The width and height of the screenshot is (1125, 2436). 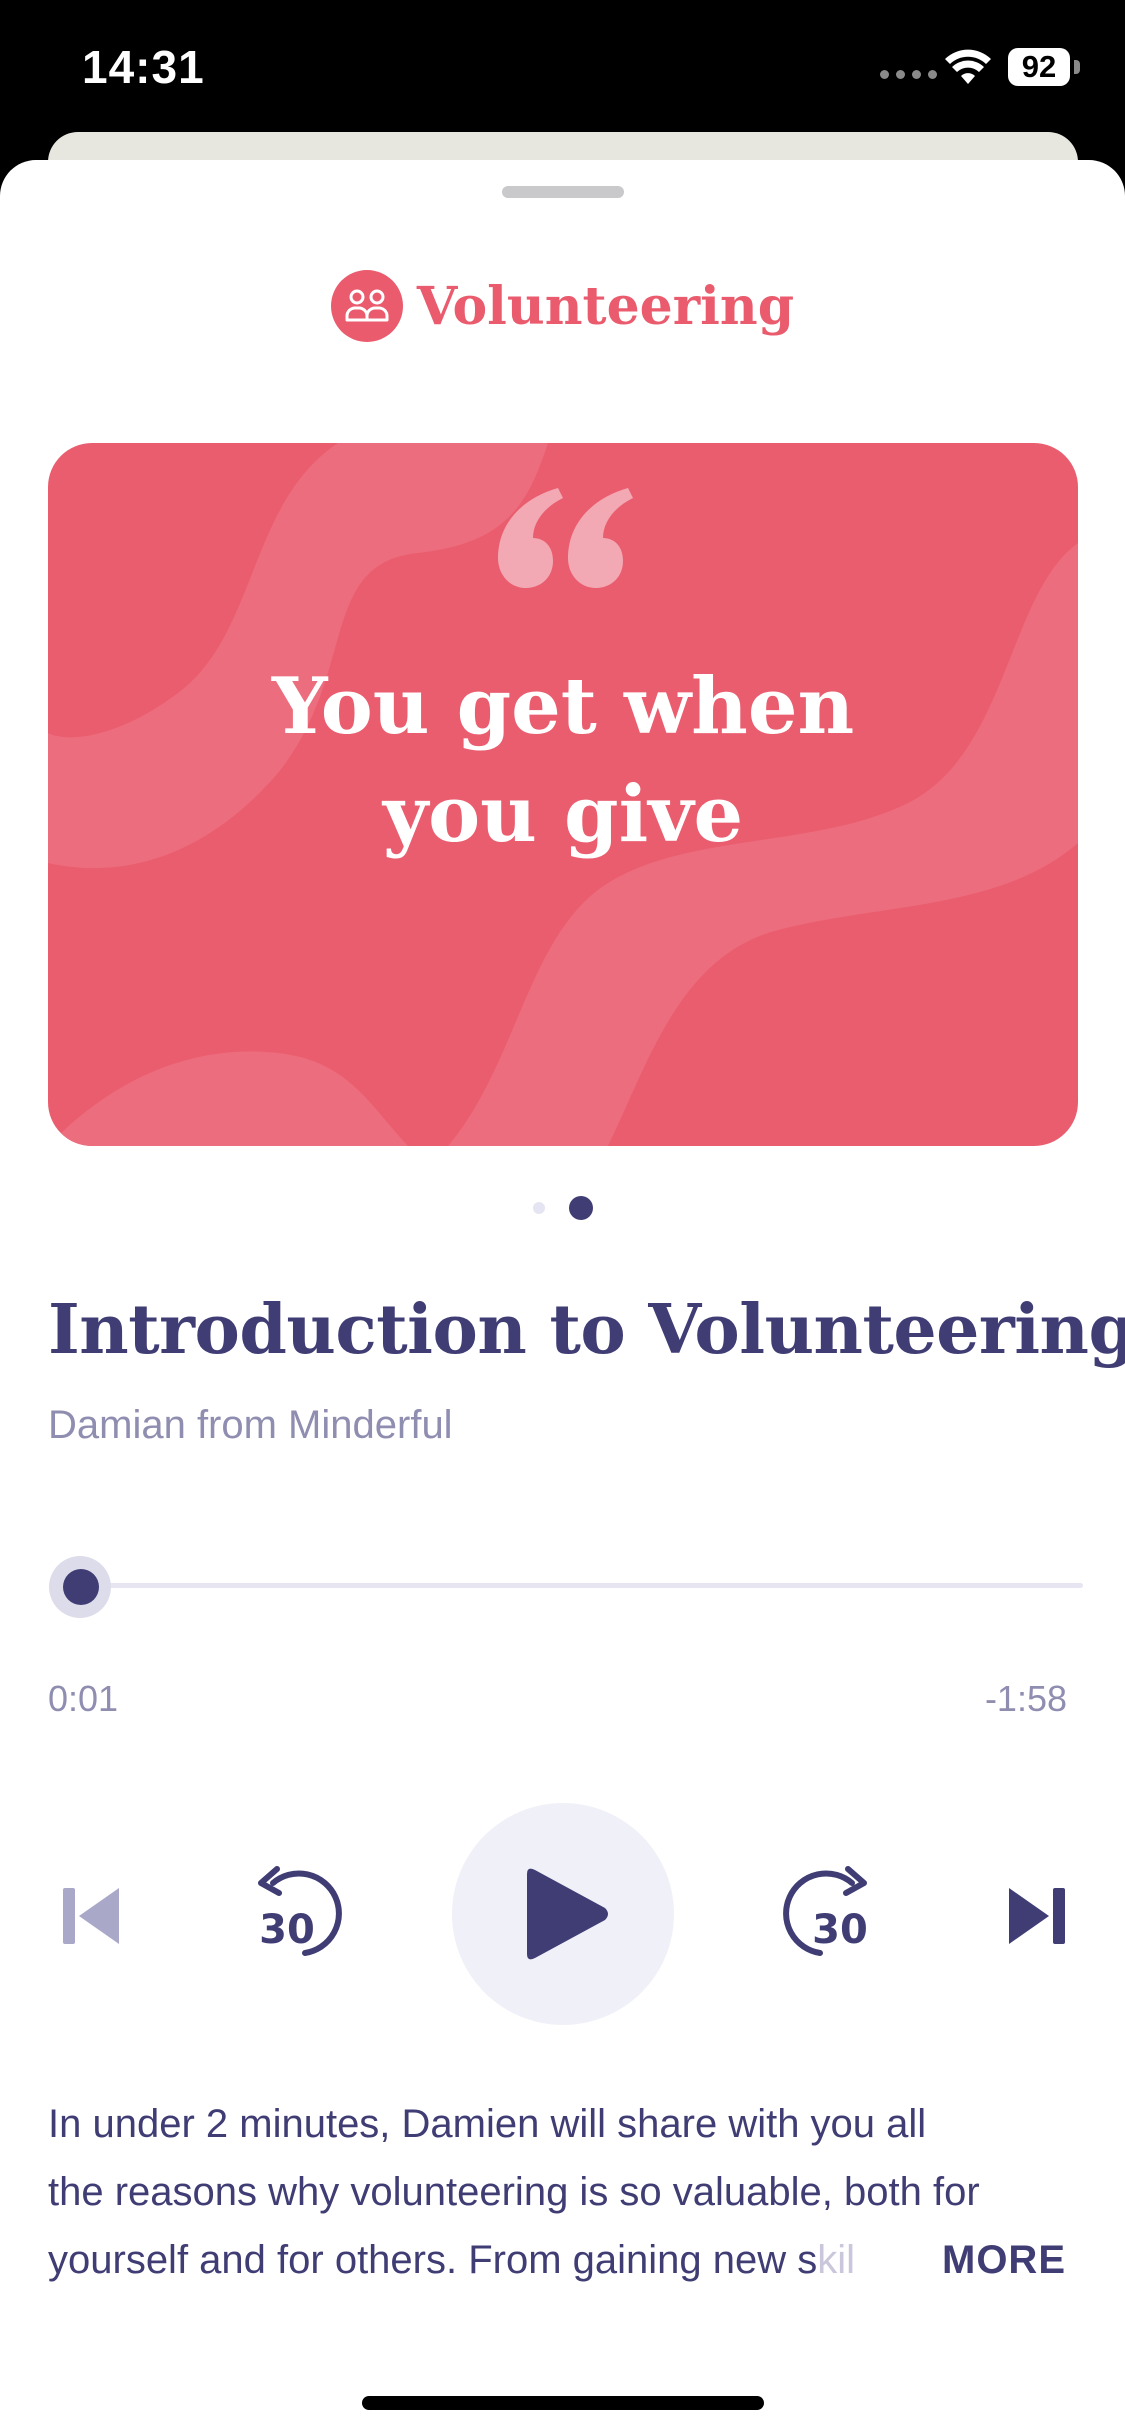 What do you see at coordinates (840, 1930) in the screenshot?
I see `skip-forward-seconds: 30` at bounding box center [840, 1930].